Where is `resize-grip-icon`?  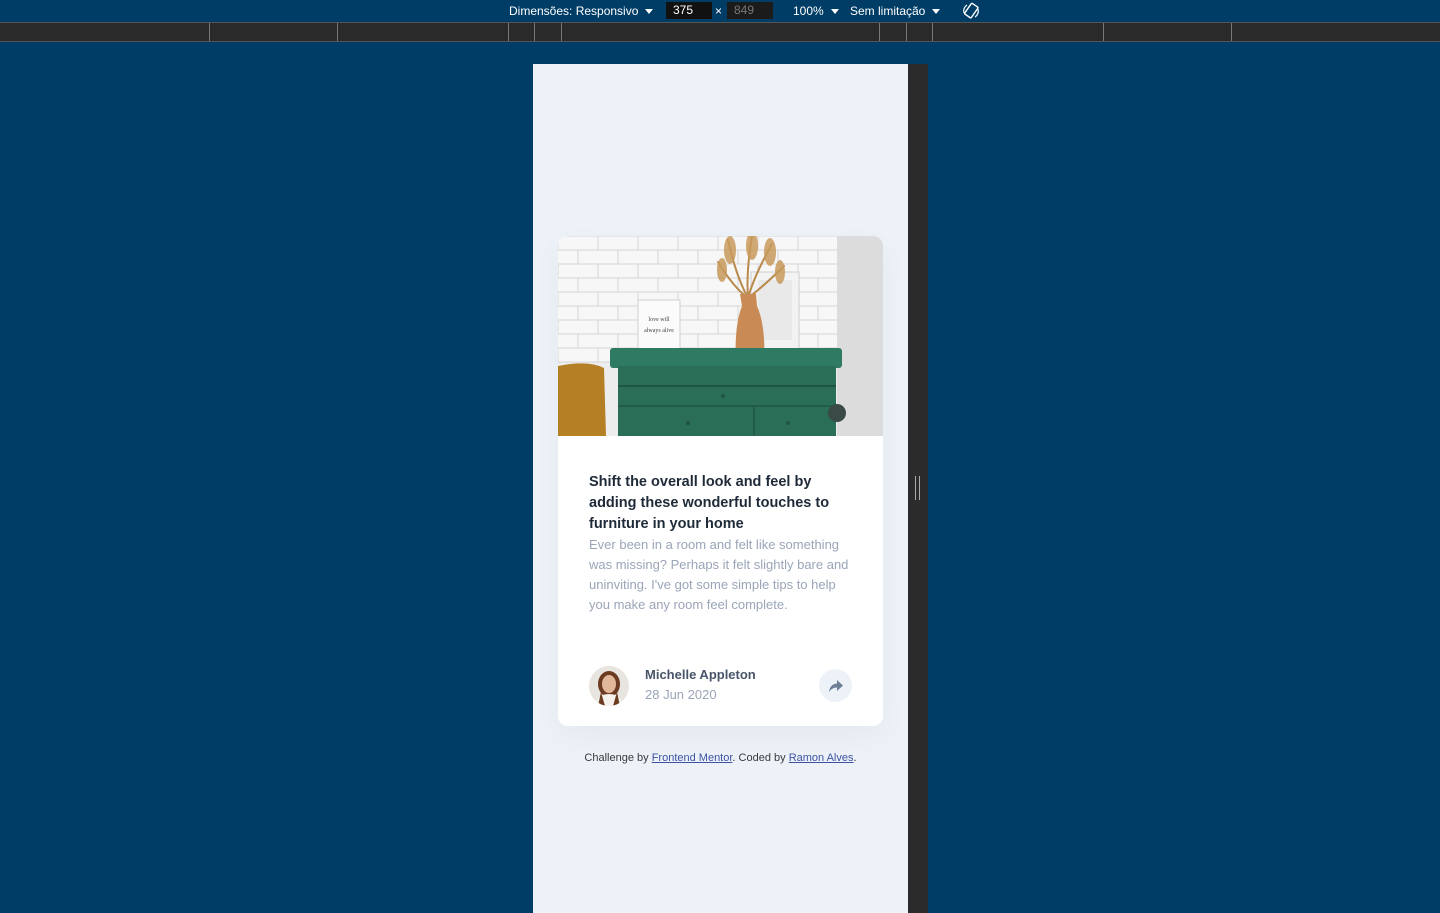 resize-grip-icon is located at coordinates (917, 488).